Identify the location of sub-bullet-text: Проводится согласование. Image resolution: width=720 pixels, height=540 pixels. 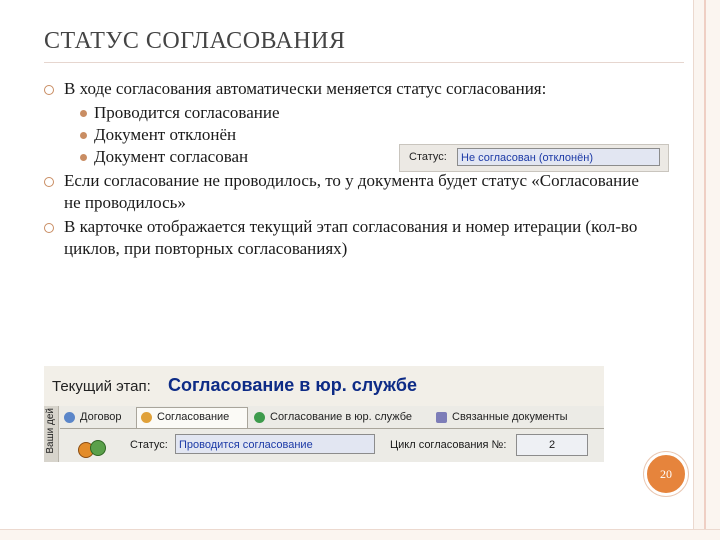
(187, 112).